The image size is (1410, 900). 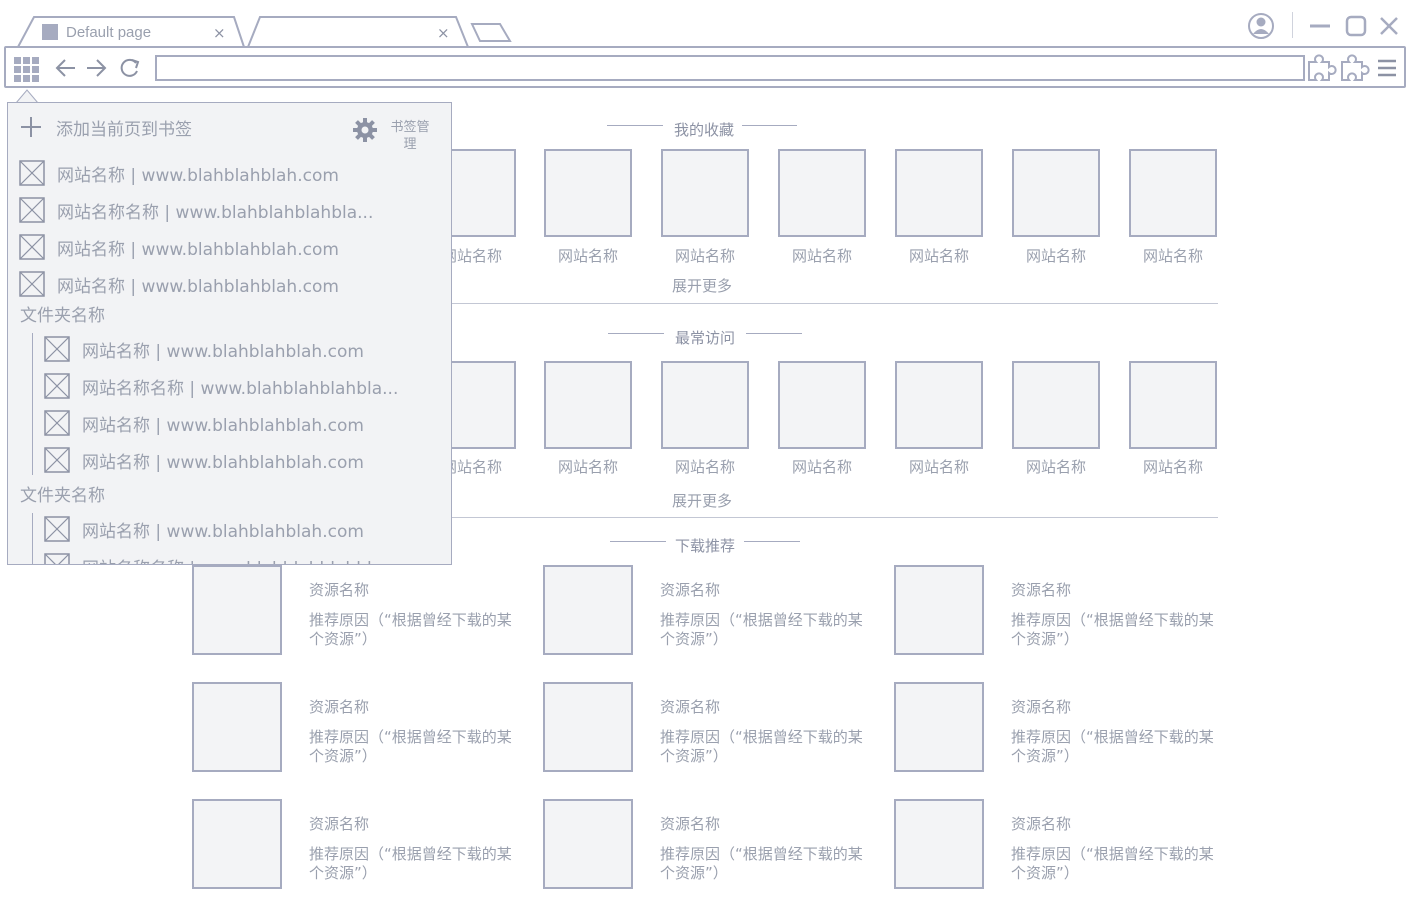 I want to click on close-window-icon, so click(x=1389, y=26).